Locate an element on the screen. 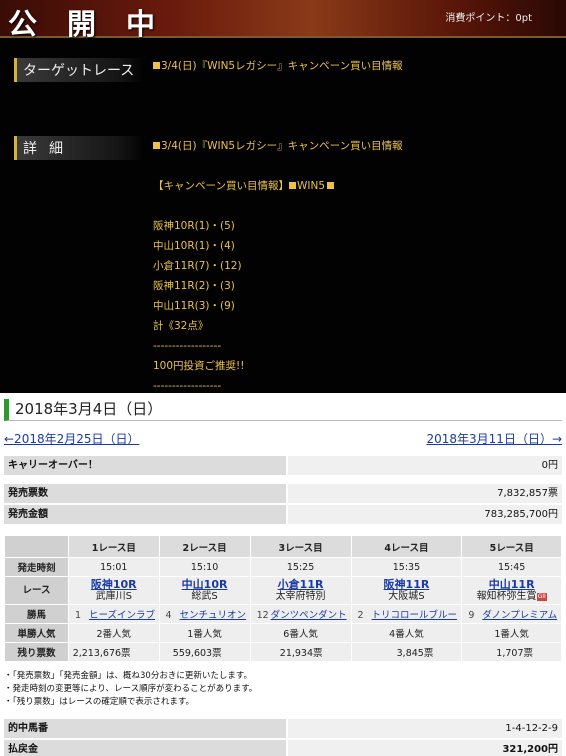 This screenshot has height=756, width=566. prev-date-link: ←2018年2月25日（日） is located at coordinates (72, 438).